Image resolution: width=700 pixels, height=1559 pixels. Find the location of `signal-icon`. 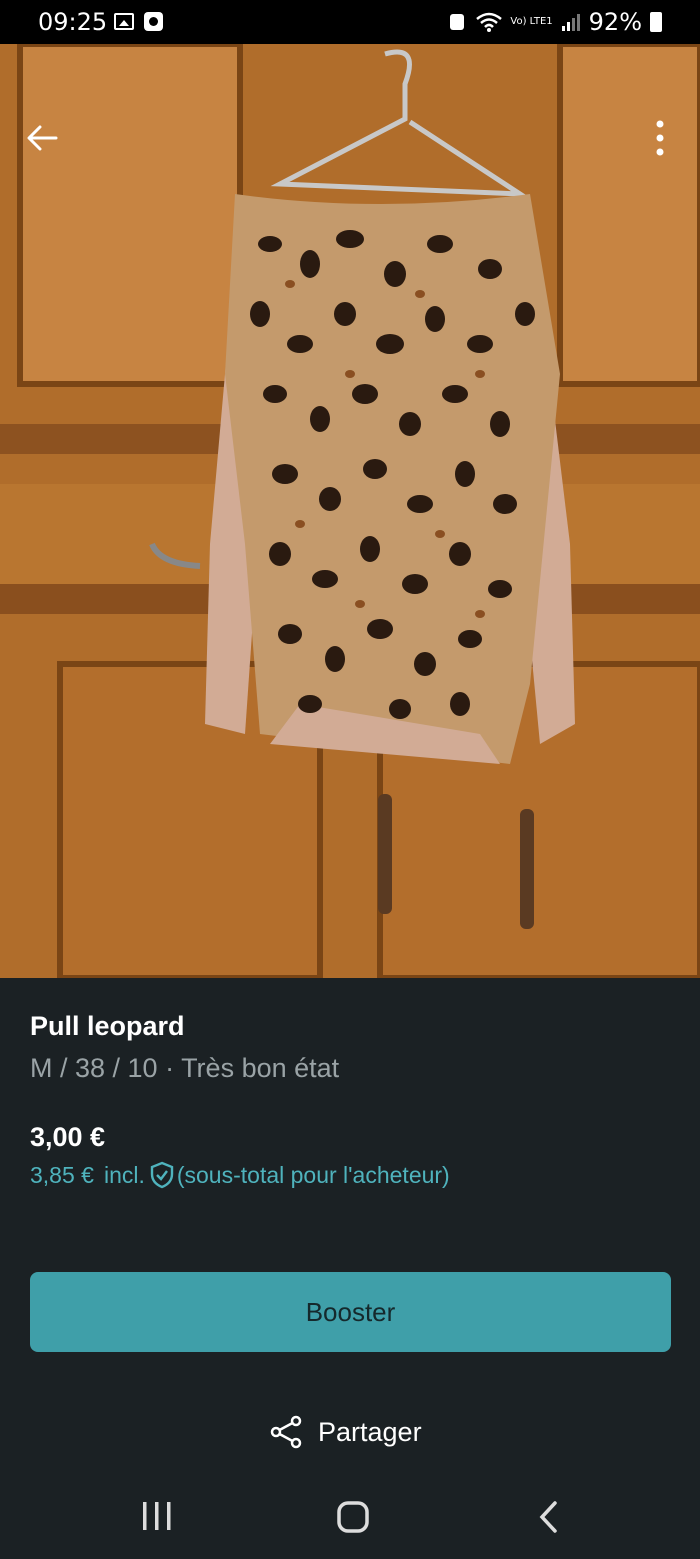

signal-icon is located at coordinates (571, 22).